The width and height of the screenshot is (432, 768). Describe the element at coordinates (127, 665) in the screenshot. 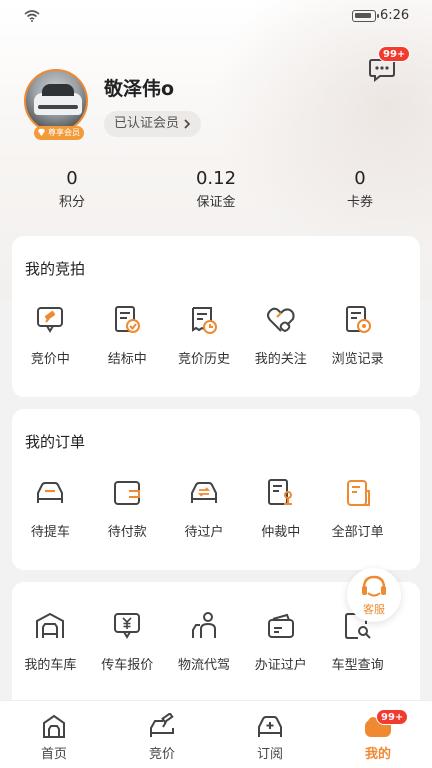

I see `grid-label: 传车报价` at that location.